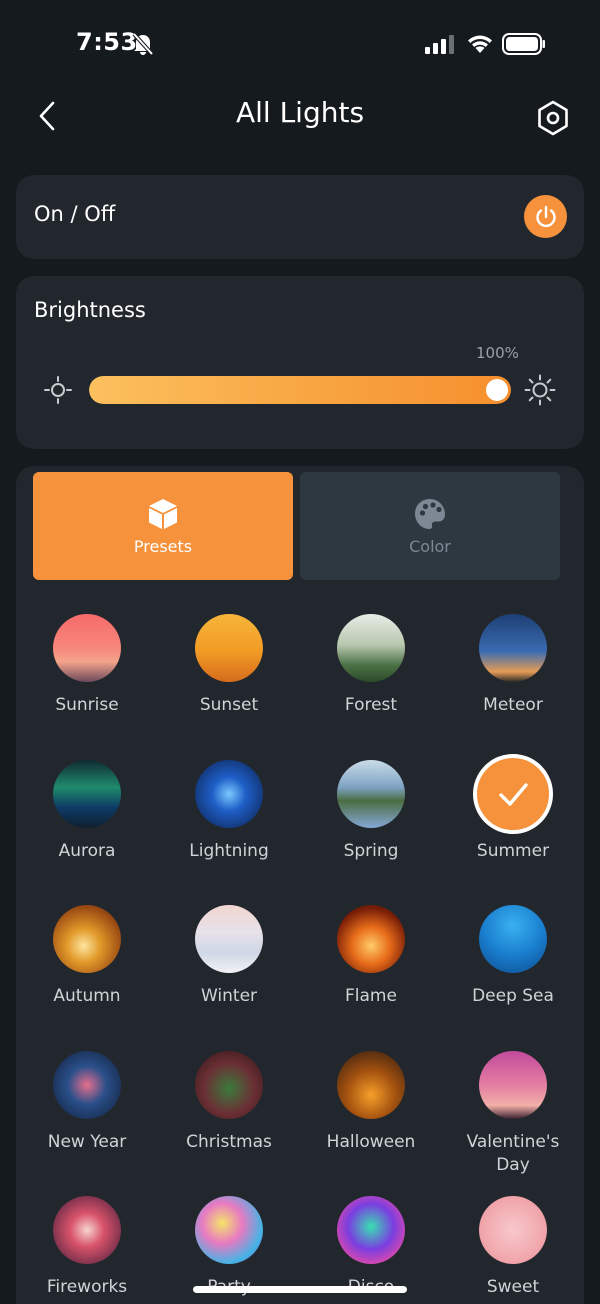 This screenshot has width=600, height=1304. I want to click on scene-lightning: Lightning, so click(229, 811).